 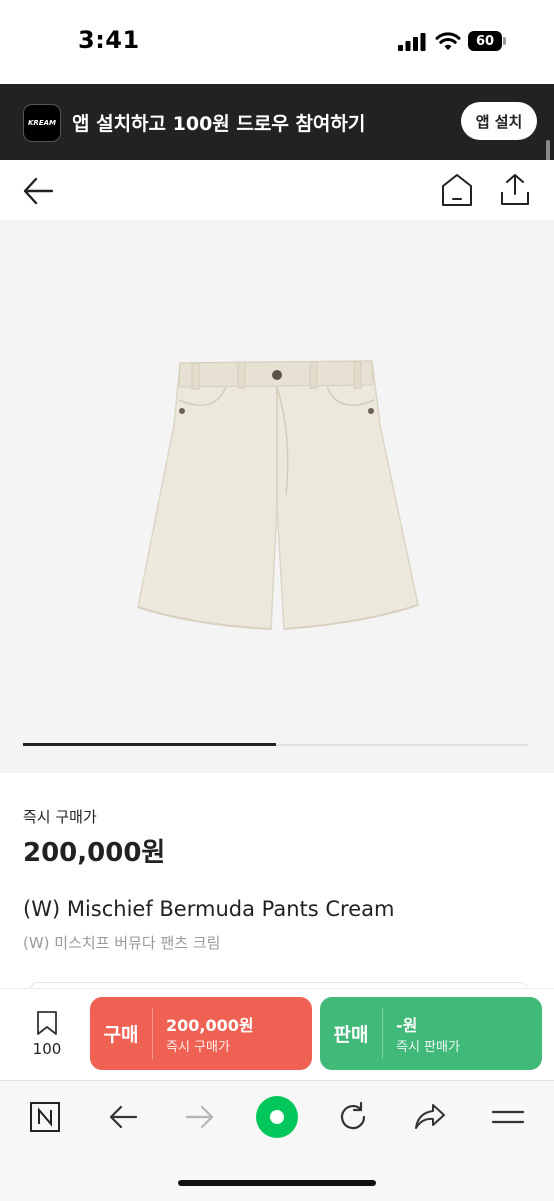 I want to click on wifi-icon, so click(x=448, y=41).